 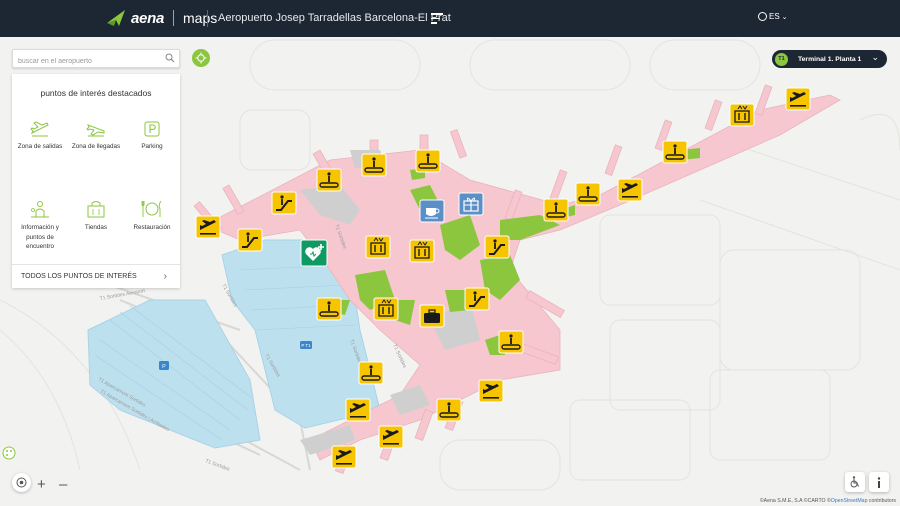 What do you see at coordinates (116, 18) in the screenshot?
I see `aena-logo-icon` at bounding box center [116, 18].